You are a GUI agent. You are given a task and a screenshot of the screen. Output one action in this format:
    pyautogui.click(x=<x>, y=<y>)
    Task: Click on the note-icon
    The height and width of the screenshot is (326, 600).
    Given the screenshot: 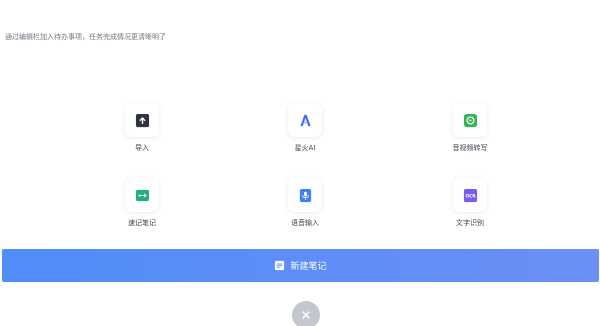 What is the action you would take?
    pyautogui.click(x=279, y=265)
    